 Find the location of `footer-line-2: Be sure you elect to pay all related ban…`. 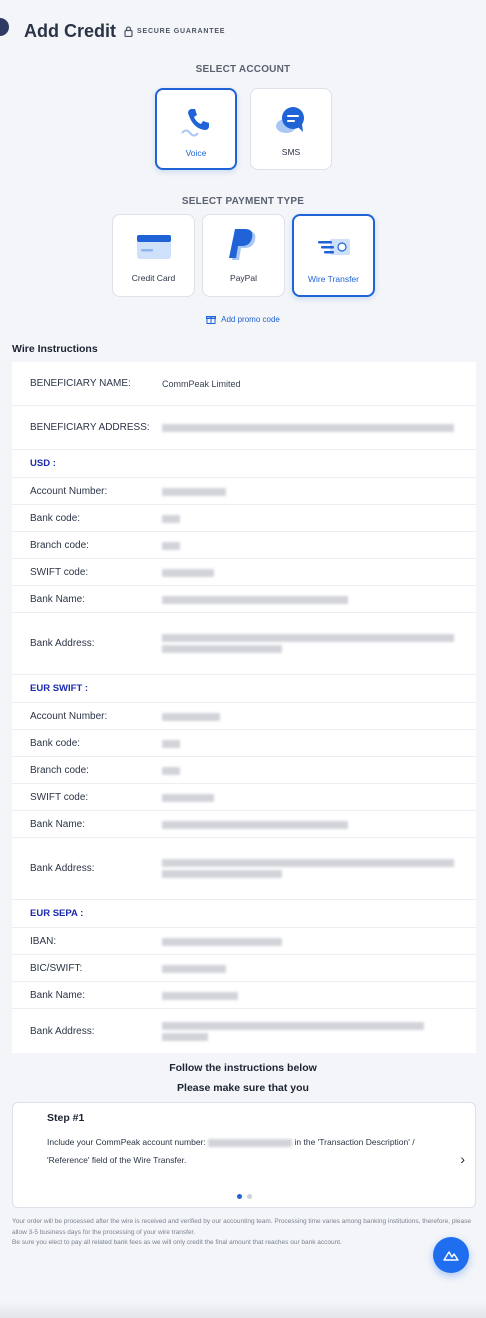

footer-line-2: Be sure you elect to pay all related ban… is located at coordinates (177, 1242).